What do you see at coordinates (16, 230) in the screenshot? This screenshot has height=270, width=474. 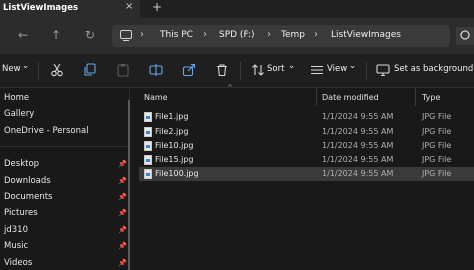 I see `sidebar-item-jd310: jd310` at bounding box center [16, 230].